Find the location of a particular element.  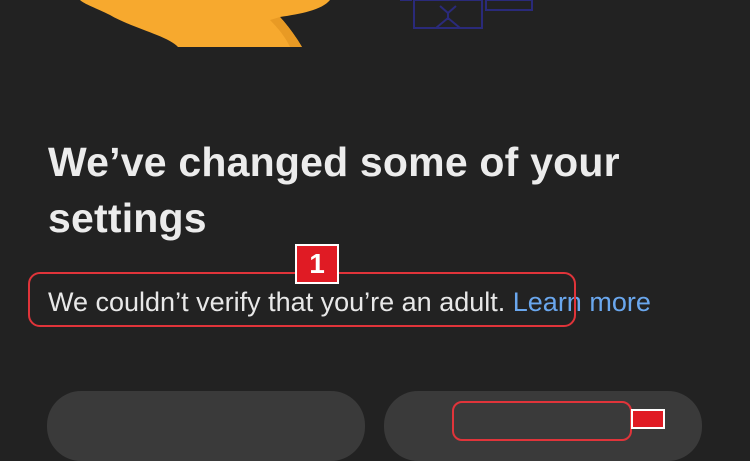

annotation-badge-1: 1 is located at coordinates (317, 264).